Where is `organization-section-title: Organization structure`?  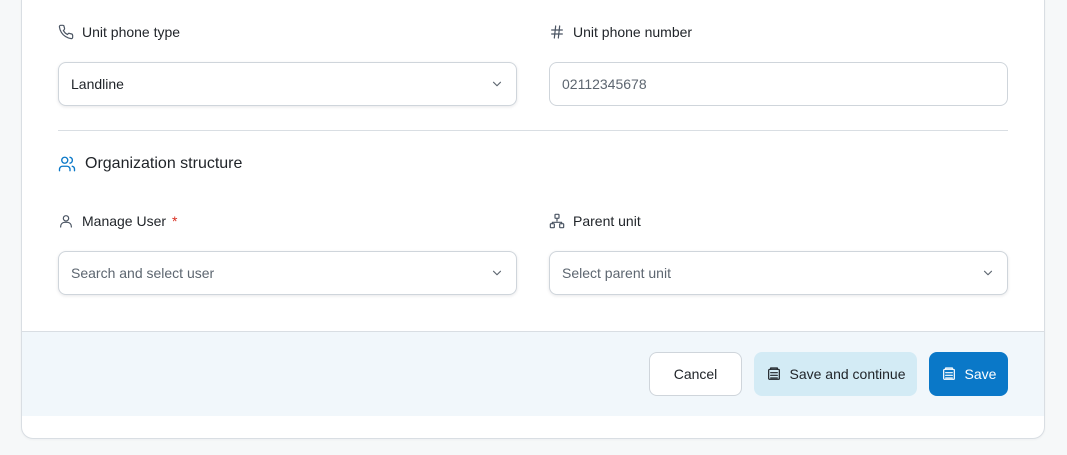
organization-section-title: Organization structure is located at coordinates (150, 164).